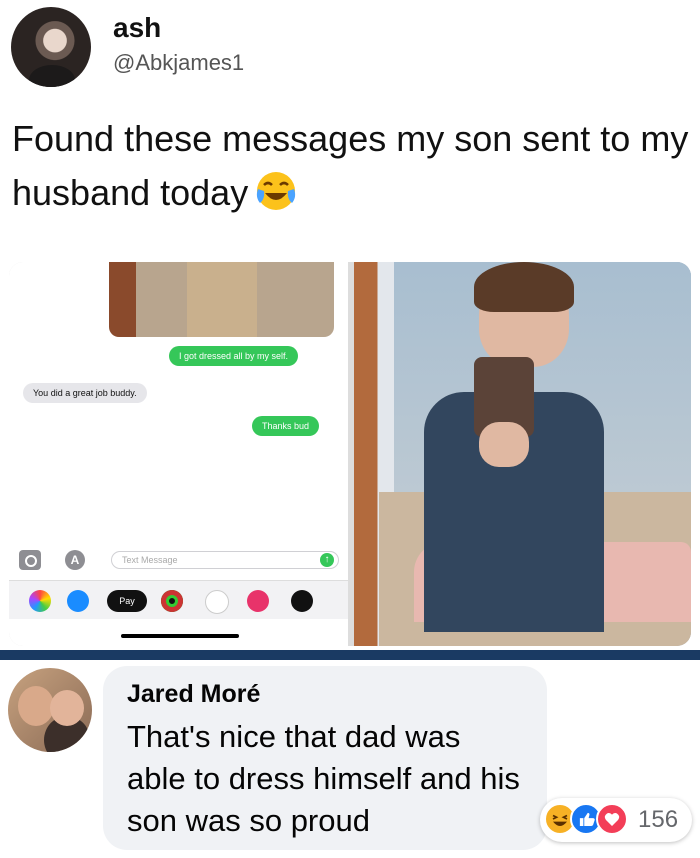  I want to click on digital-touch-icon, so click(302, 601).